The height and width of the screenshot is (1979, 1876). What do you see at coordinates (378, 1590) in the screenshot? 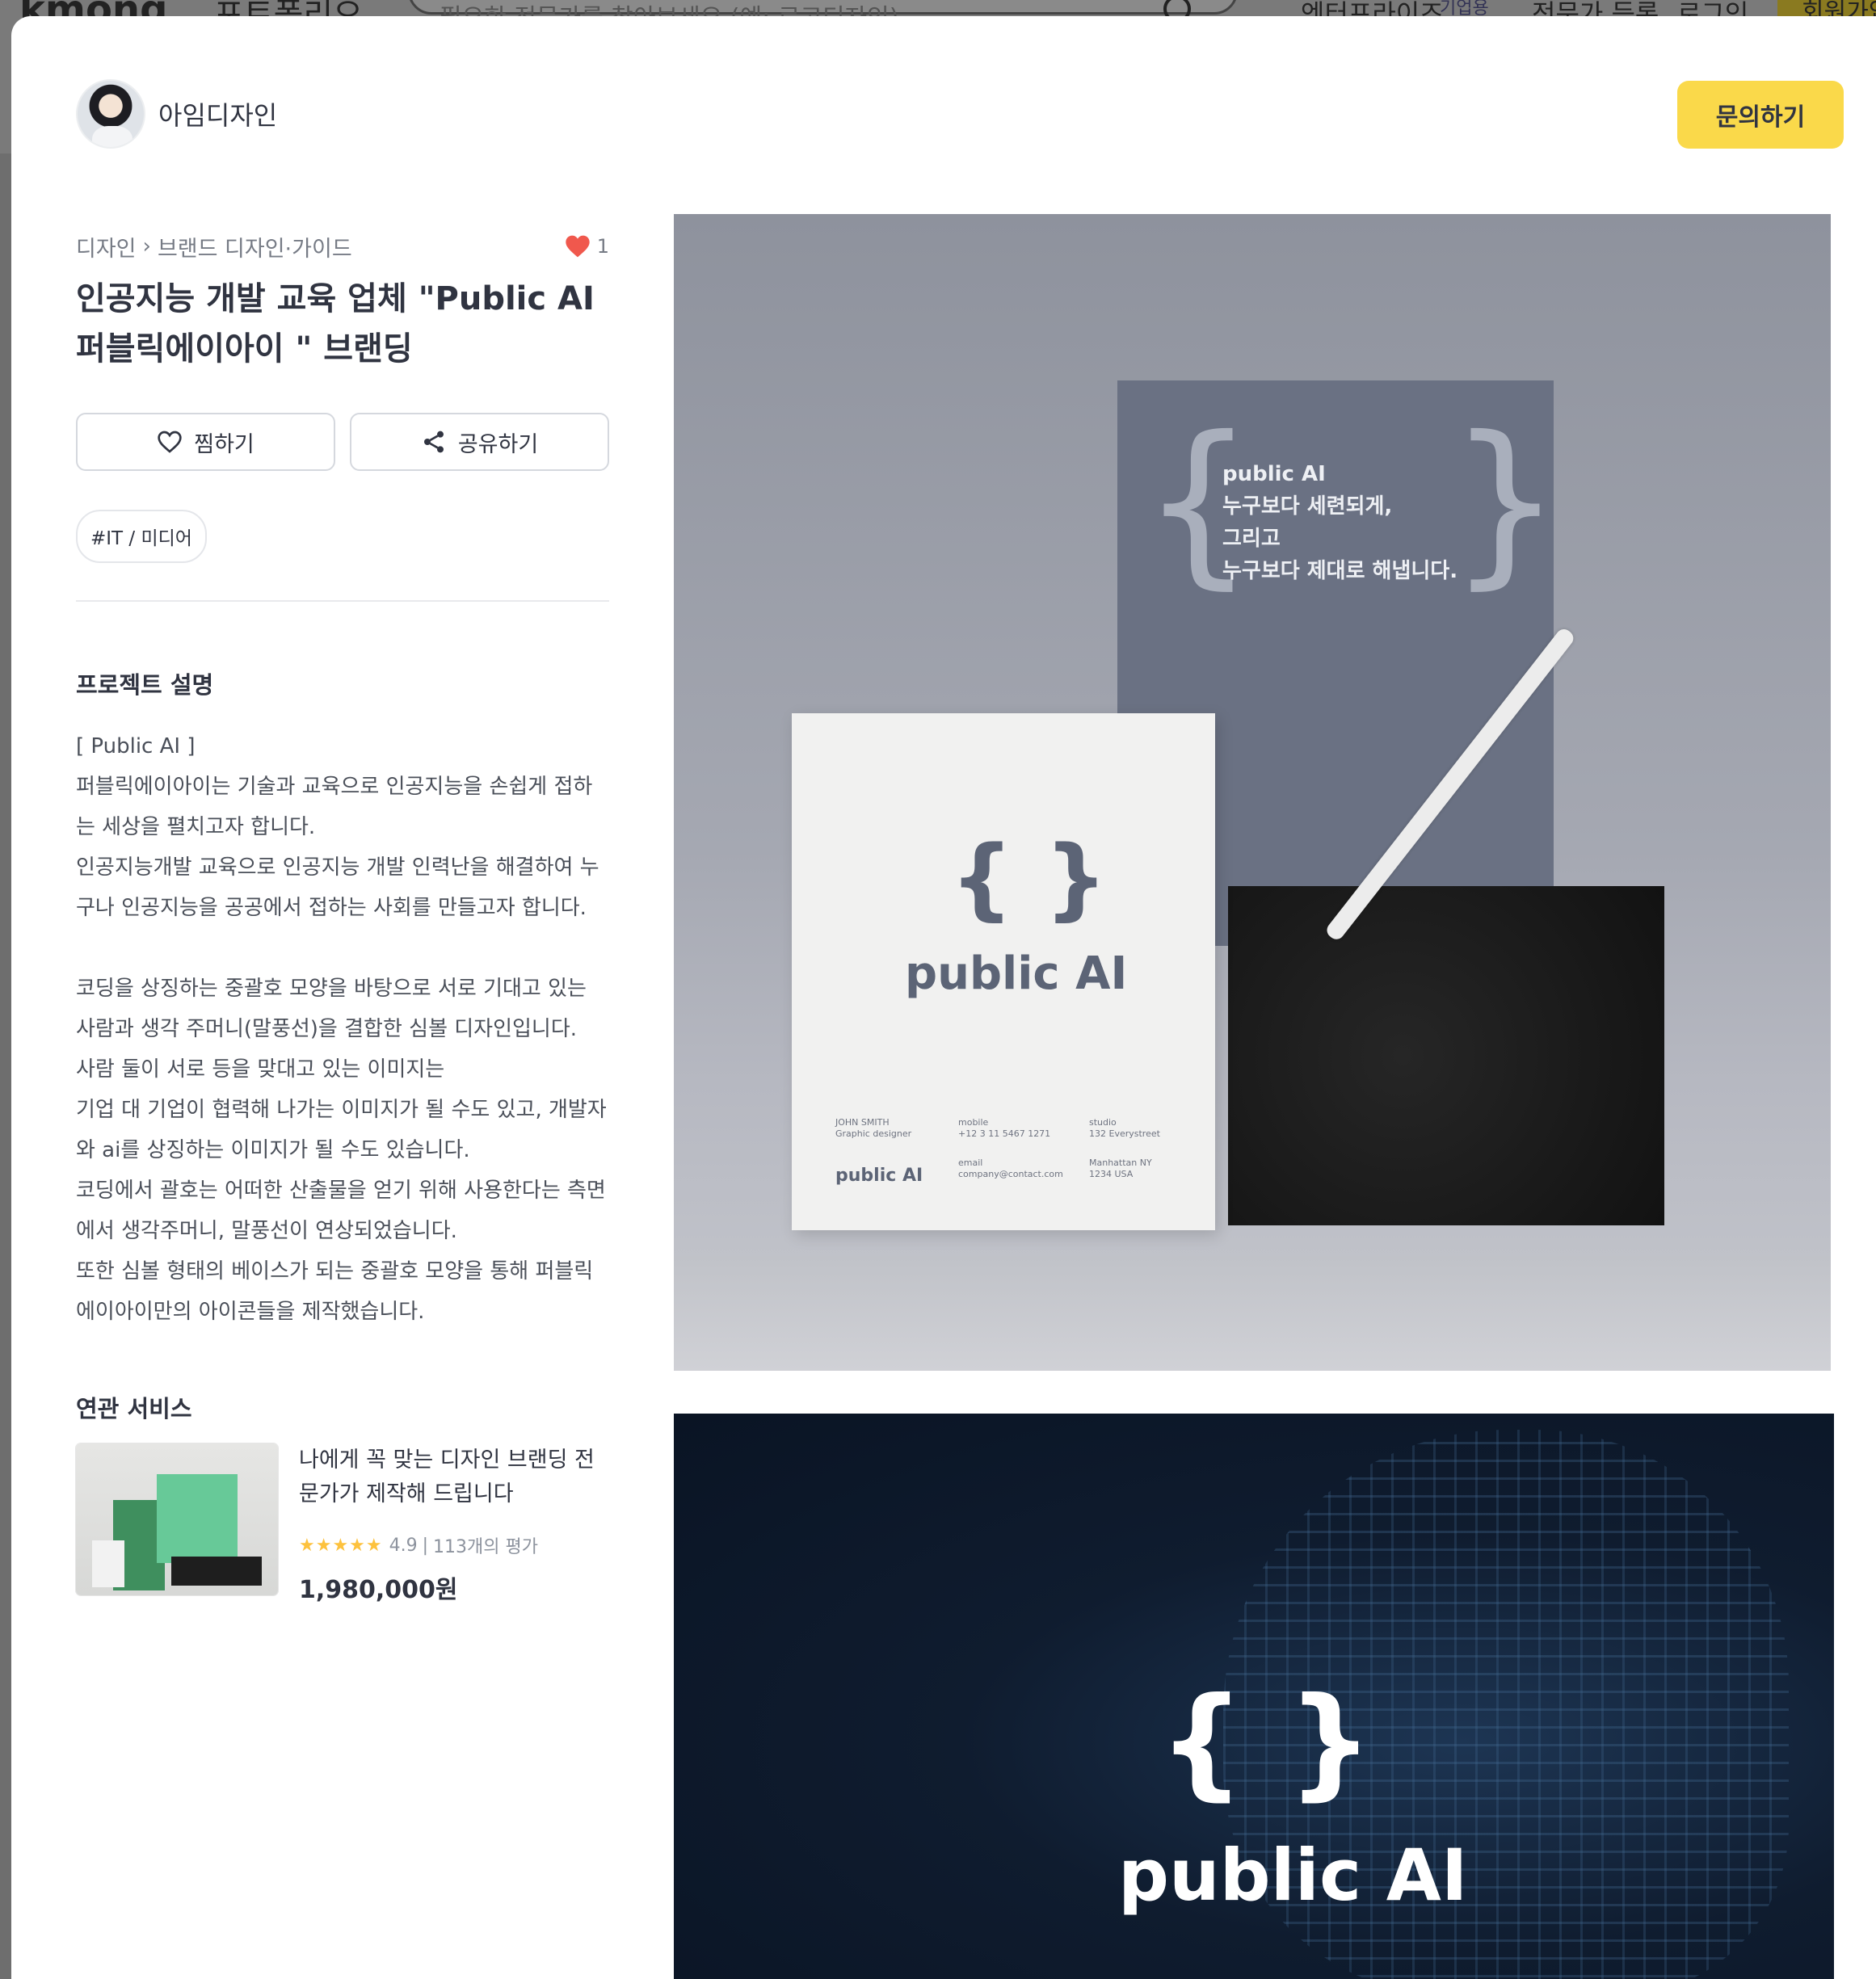
I see `related-service-price: 1,980,000원` at bounding box center [378, 1590].